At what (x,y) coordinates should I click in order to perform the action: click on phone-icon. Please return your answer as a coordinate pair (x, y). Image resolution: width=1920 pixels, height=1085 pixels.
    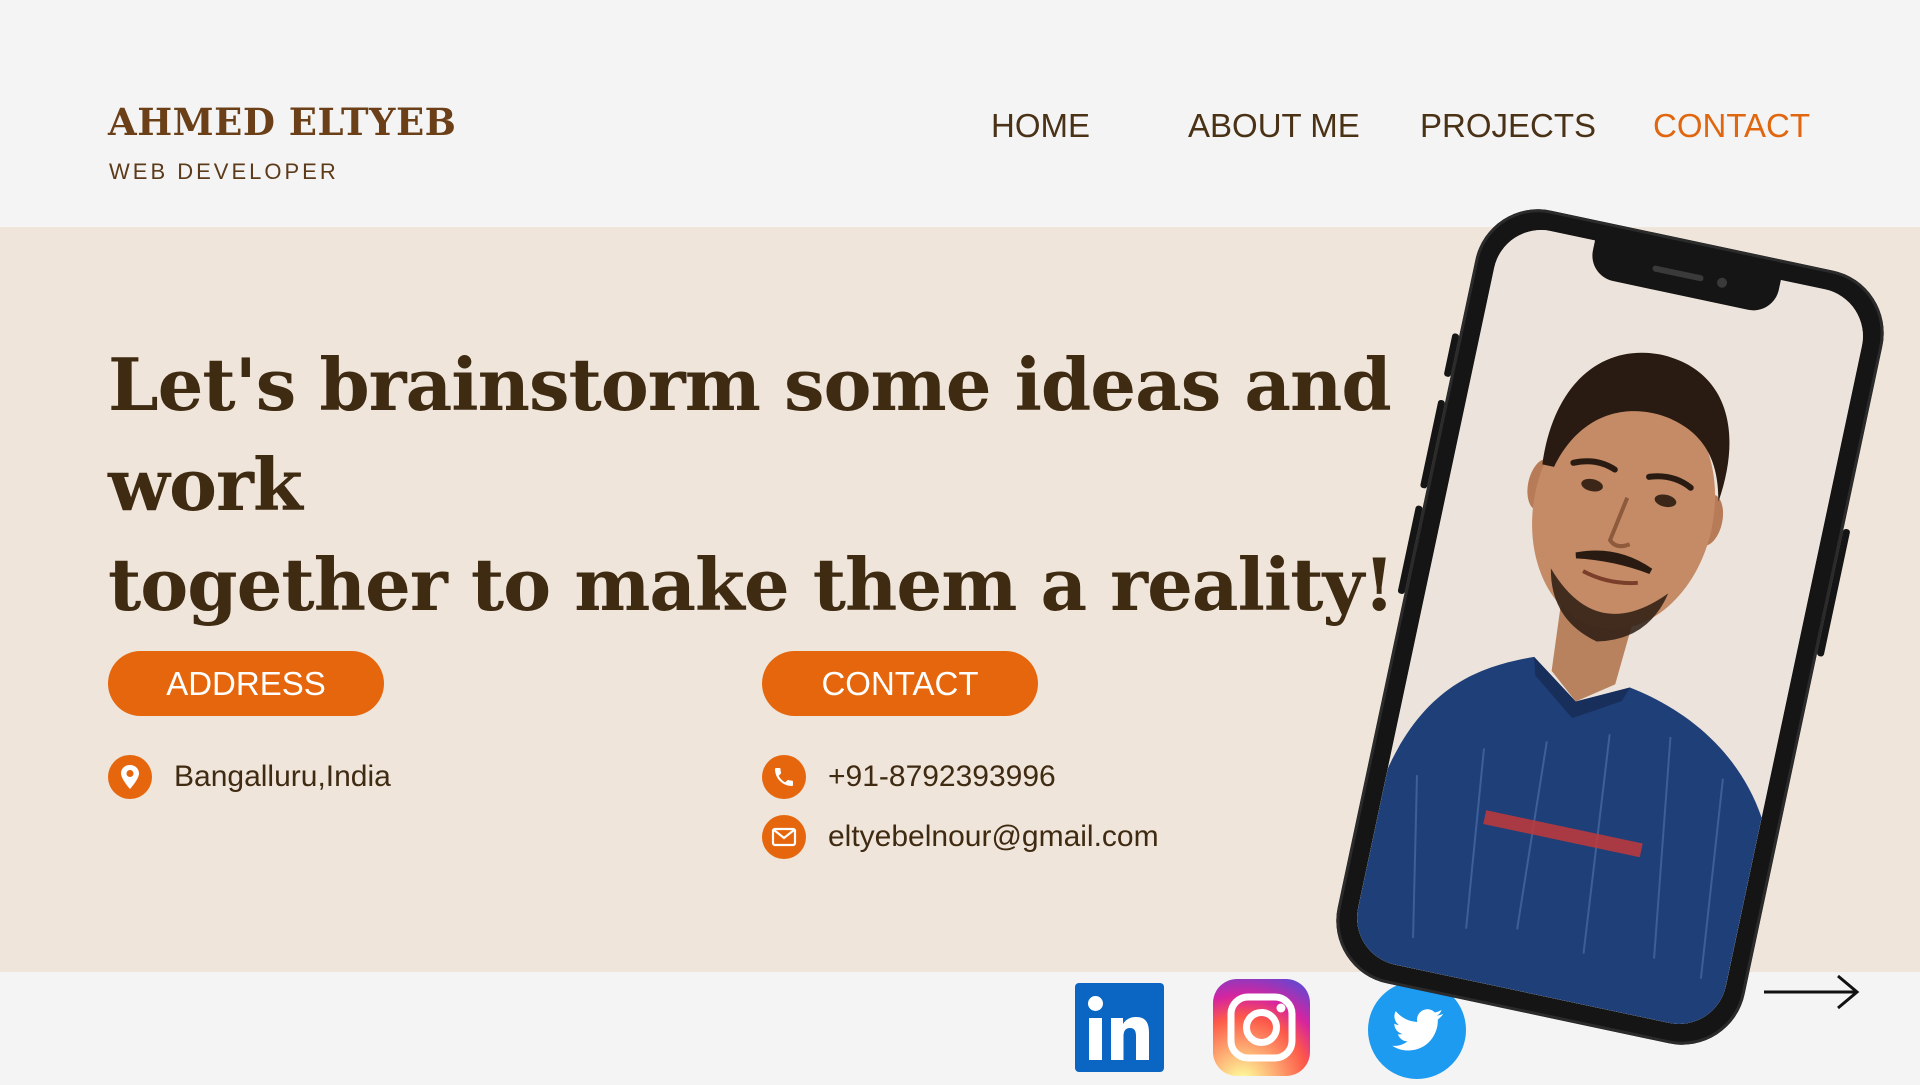
    Looking at the image, I should click on (784, 777).